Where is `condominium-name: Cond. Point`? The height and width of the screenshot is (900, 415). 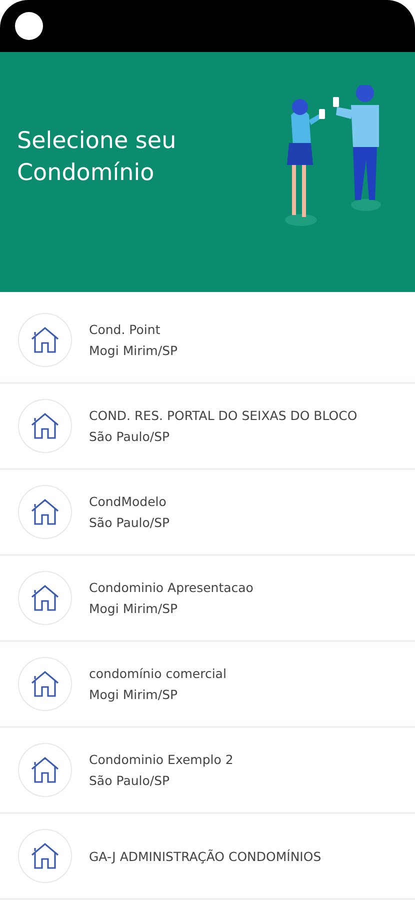 condominium-name: Cond. Point is located at coordinates (125, 329).